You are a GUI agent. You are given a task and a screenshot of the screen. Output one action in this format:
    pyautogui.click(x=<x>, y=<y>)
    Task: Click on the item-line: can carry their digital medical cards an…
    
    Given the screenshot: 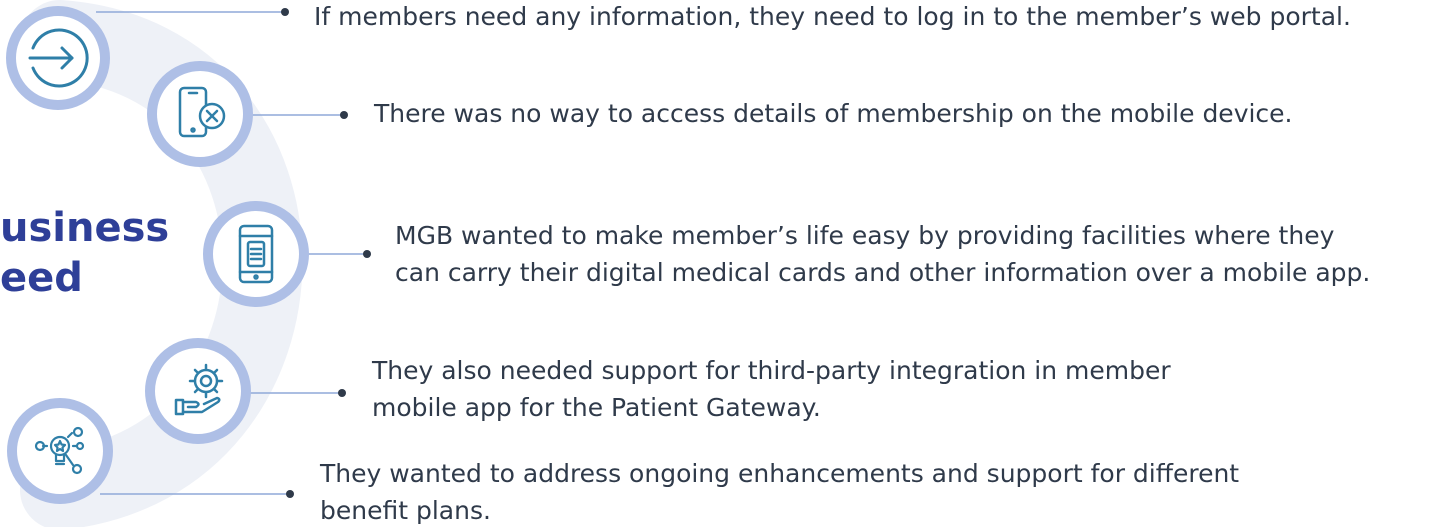 What is the action you would take?
    pyautogui.click(x=883, y=272)
    